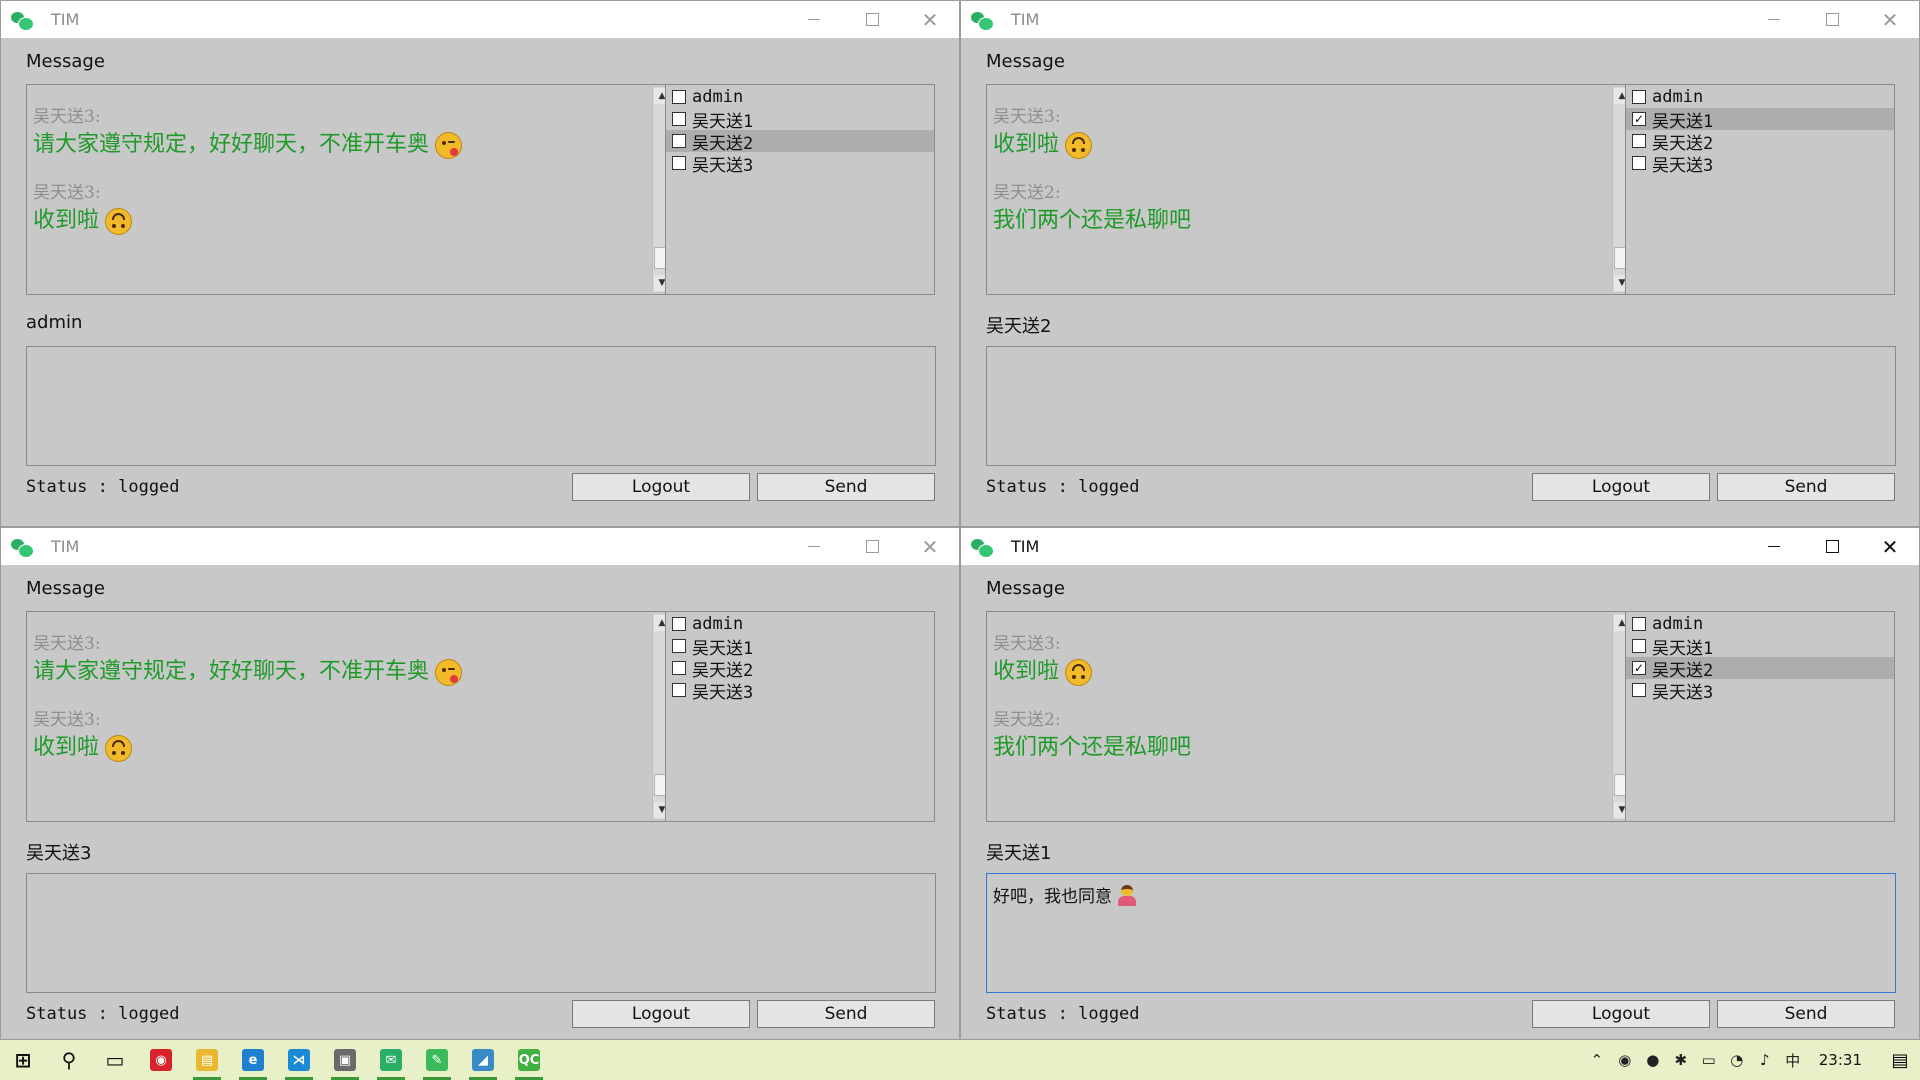 The height and width of the screenshot is (1080, 1920). I want to click on terminal-app-taskbar-button: ▣, so click(345, 1060).